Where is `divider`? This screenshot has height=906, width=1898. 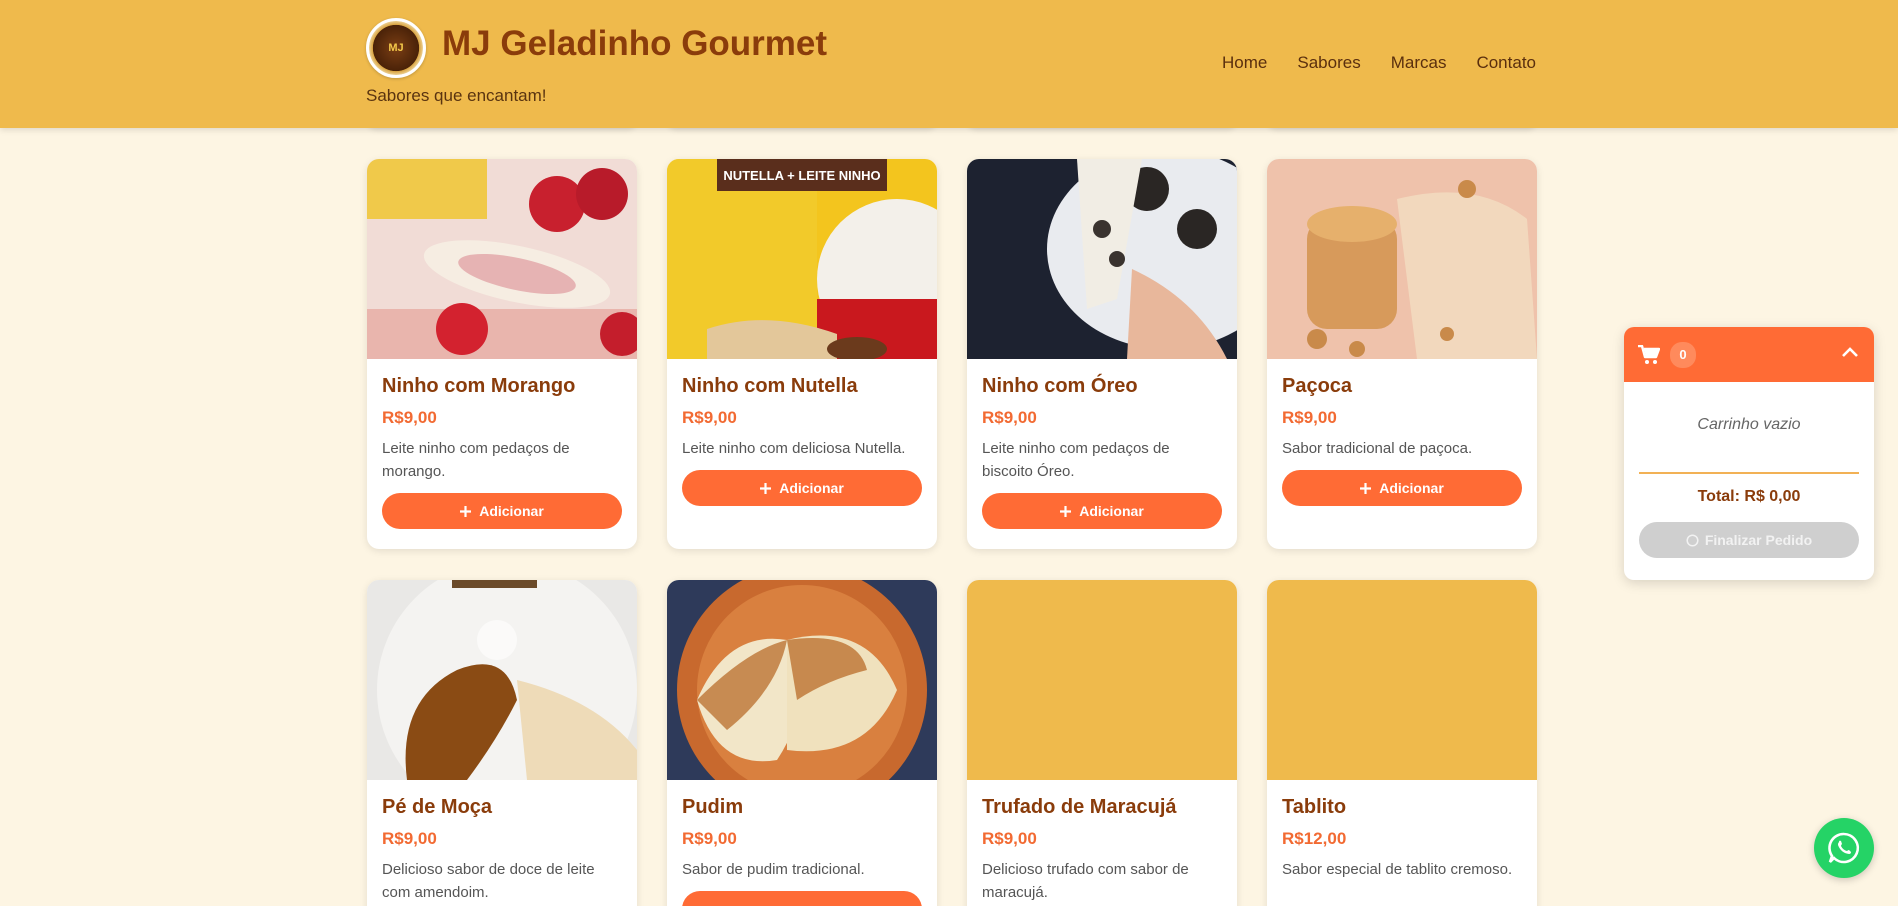 divider is located at coordinates (1749, 473).